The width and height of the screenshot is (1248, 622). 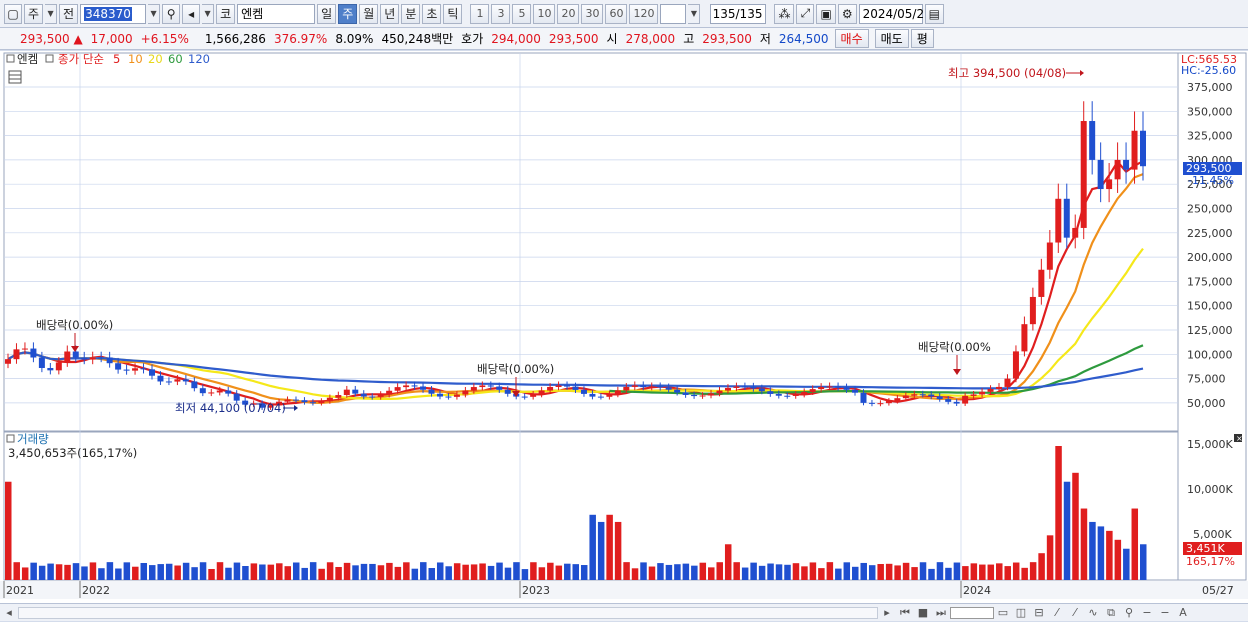 What do you see at coordinates (694, 13) in the screenshot?
I see `interval-dropdown-icon: ▼` at bounding box center [694, 13].